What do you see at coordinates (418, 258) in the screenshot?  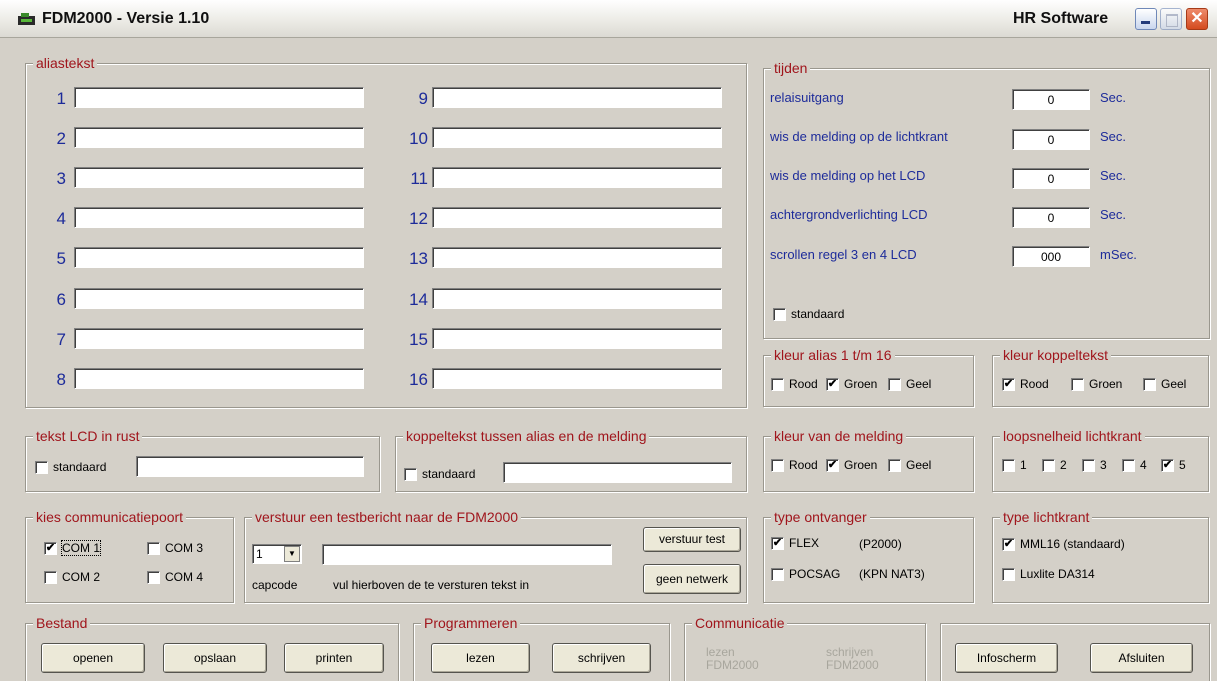 I see `alias-number: 13` at bounding box center [418, 258].